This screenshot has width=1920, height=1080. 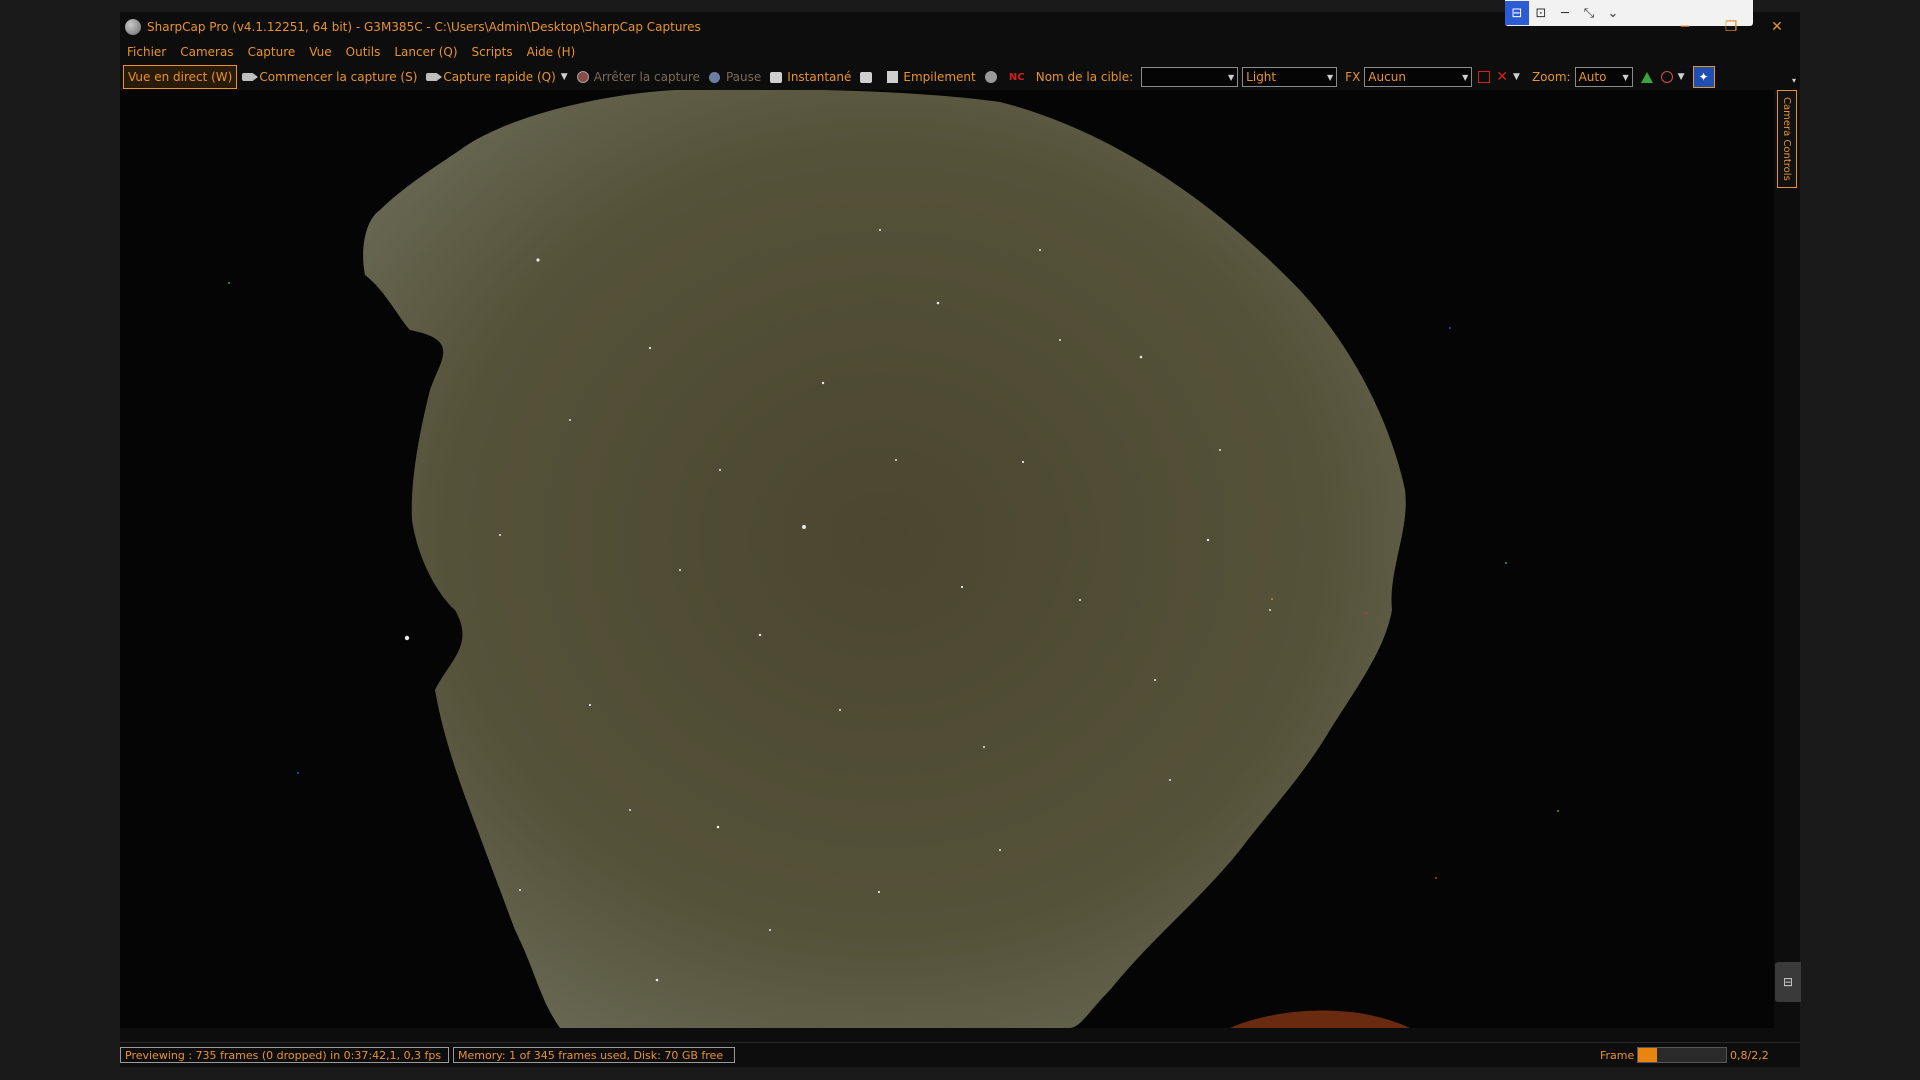 I want to click on menu-fichier: Fichier, so click(x=146, y=52).